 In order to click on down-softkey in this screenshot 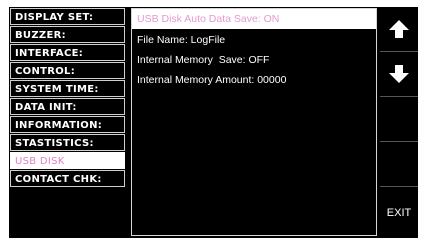, I will do `click(399, 74)`.